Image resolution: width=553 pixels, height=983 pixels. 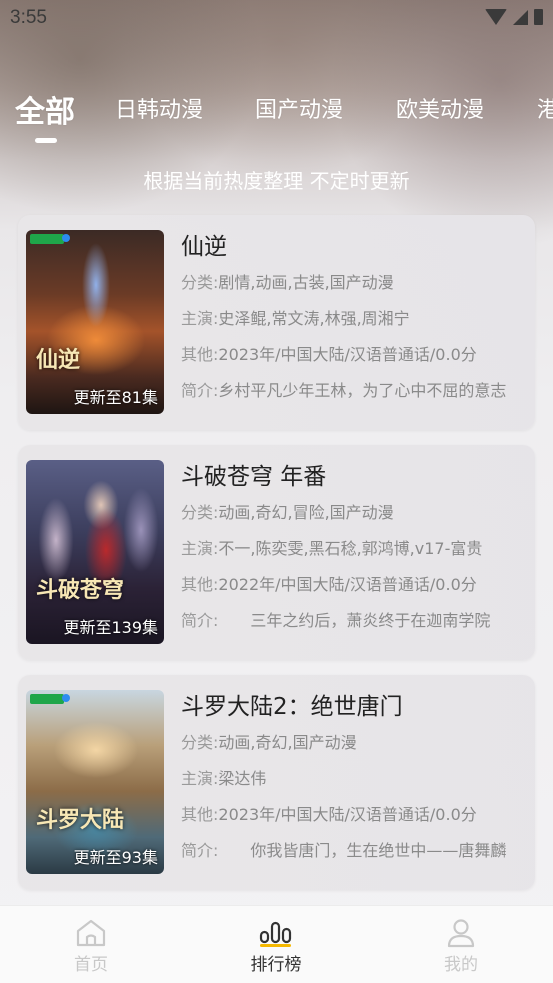 I want to click on status-icons, so click(x=514, y=17).